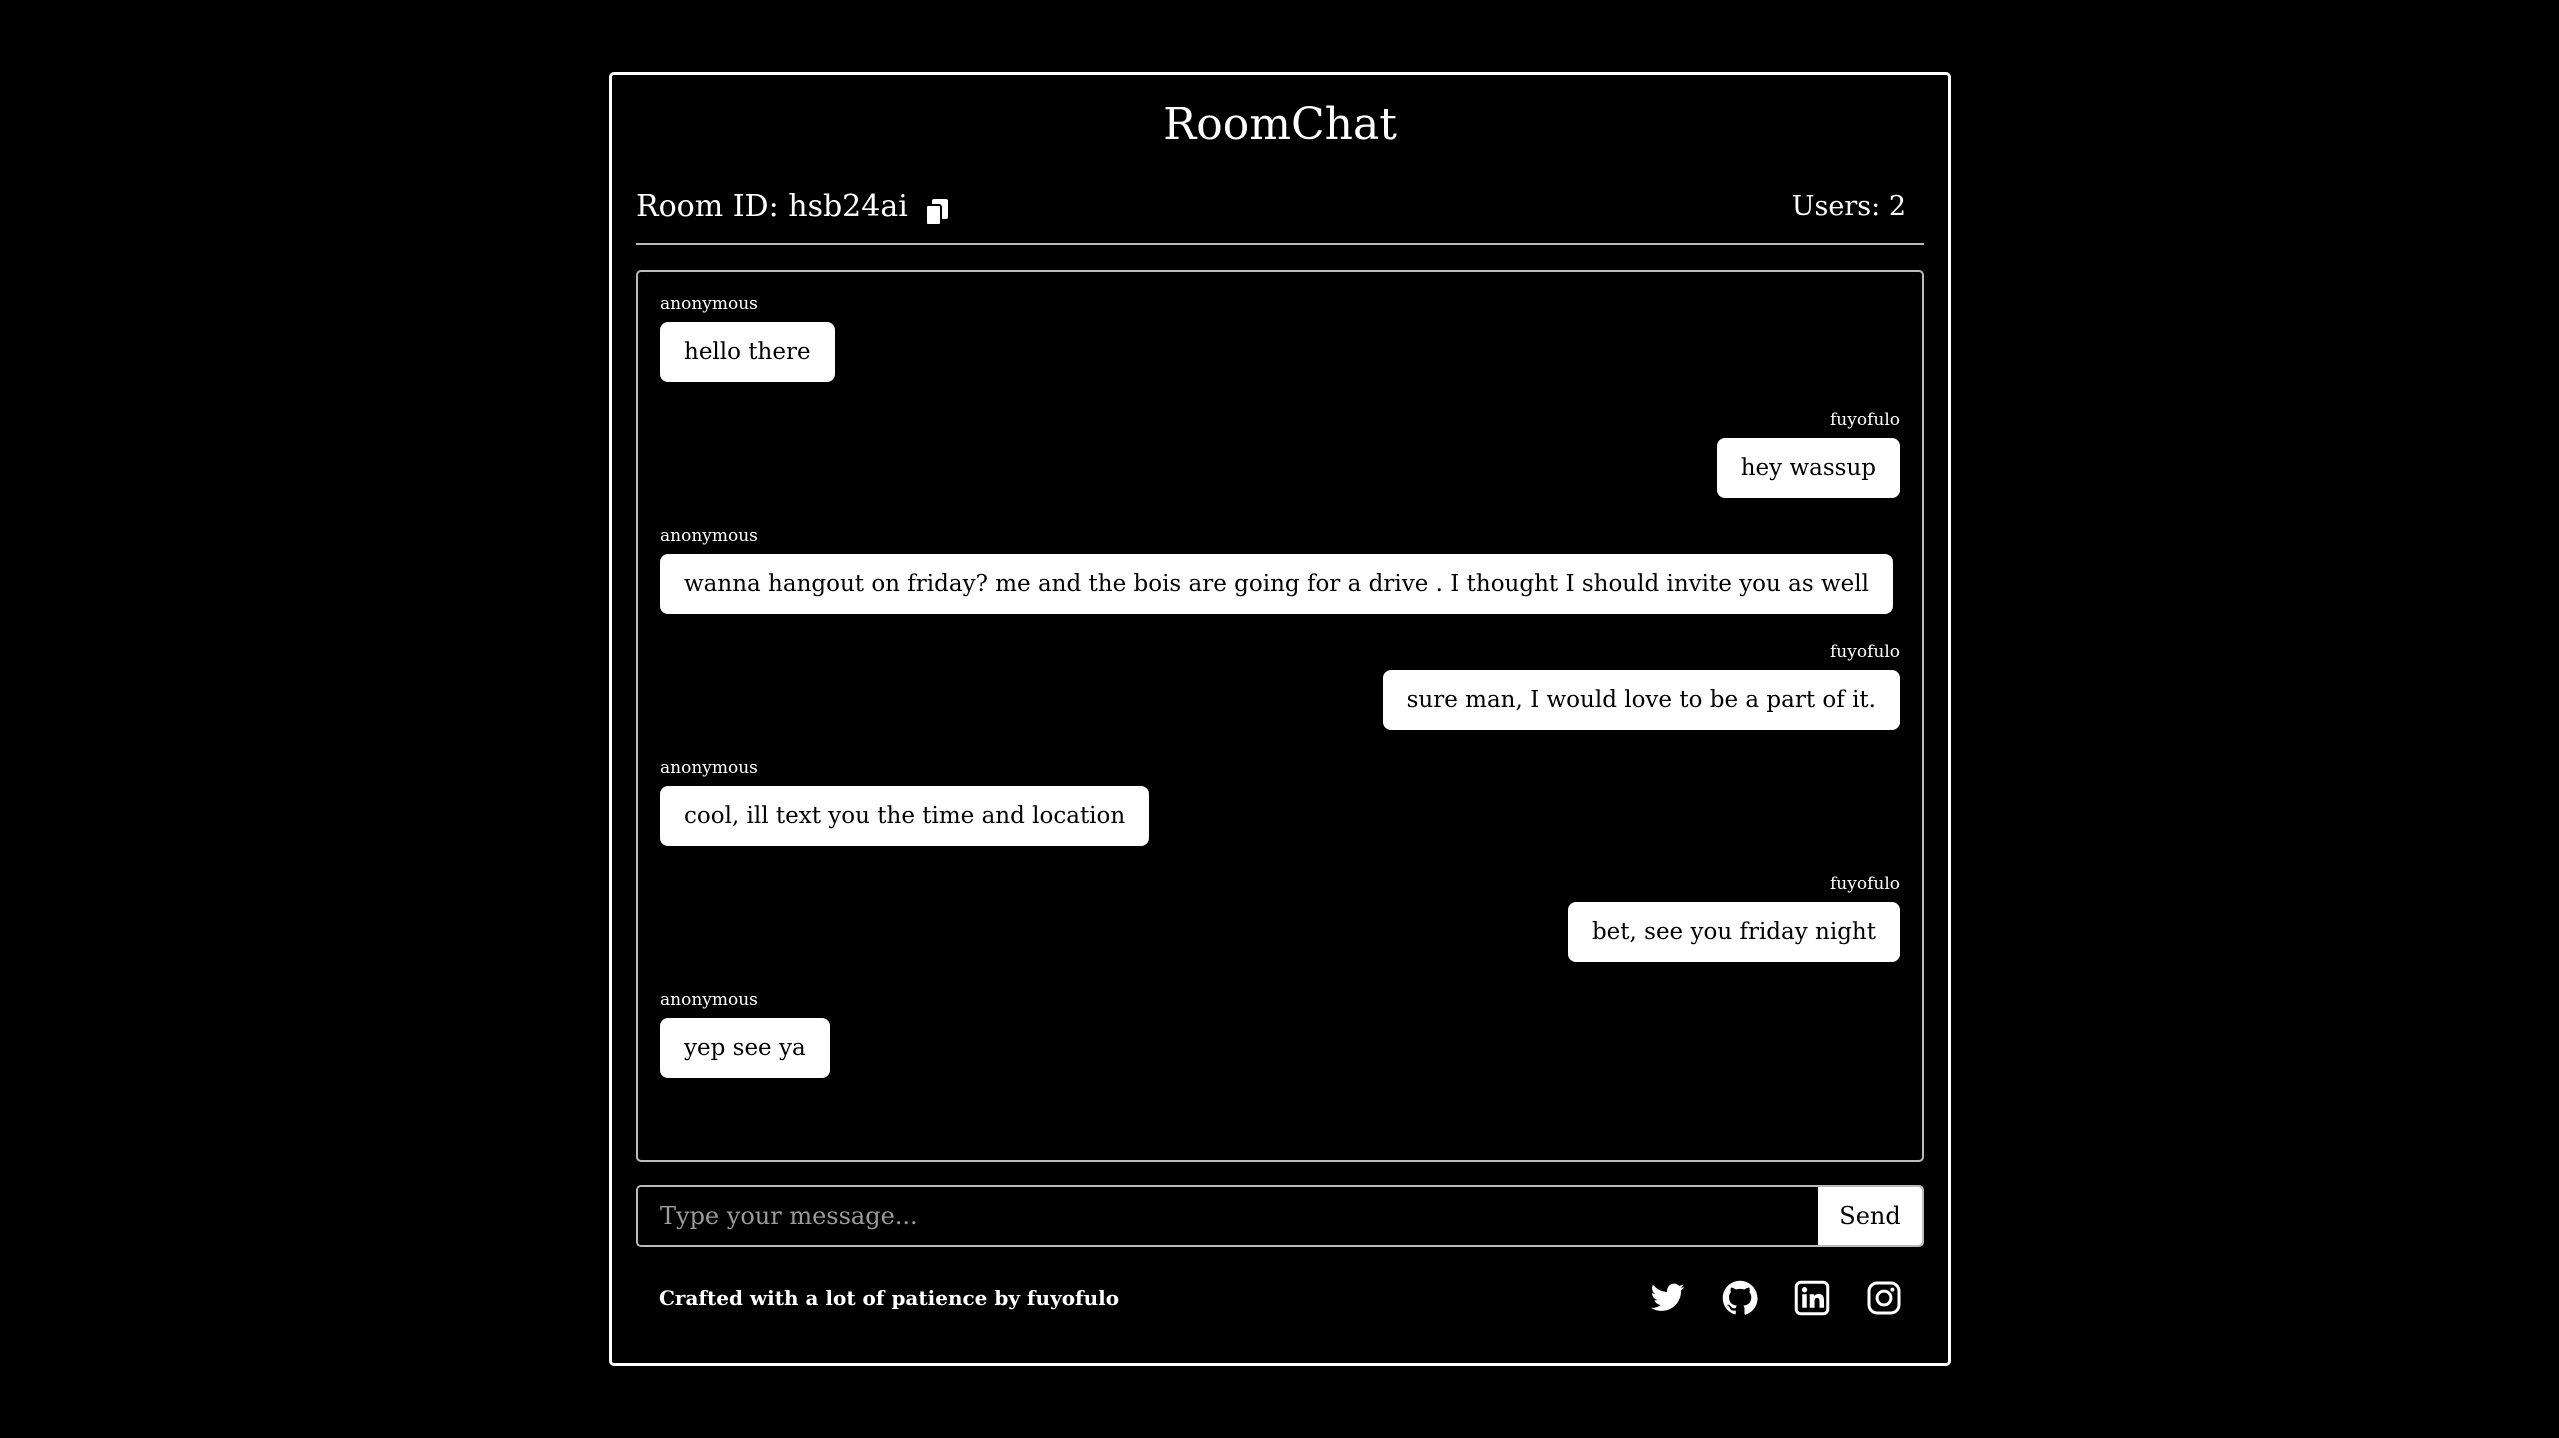 This screenshot has height=1438, width=2559. What do you see at coordinates (1280, 918) in the screenshot?
I see `message-item: fuyofulo bet, see you friday night` at bounding box center [1280, 918].